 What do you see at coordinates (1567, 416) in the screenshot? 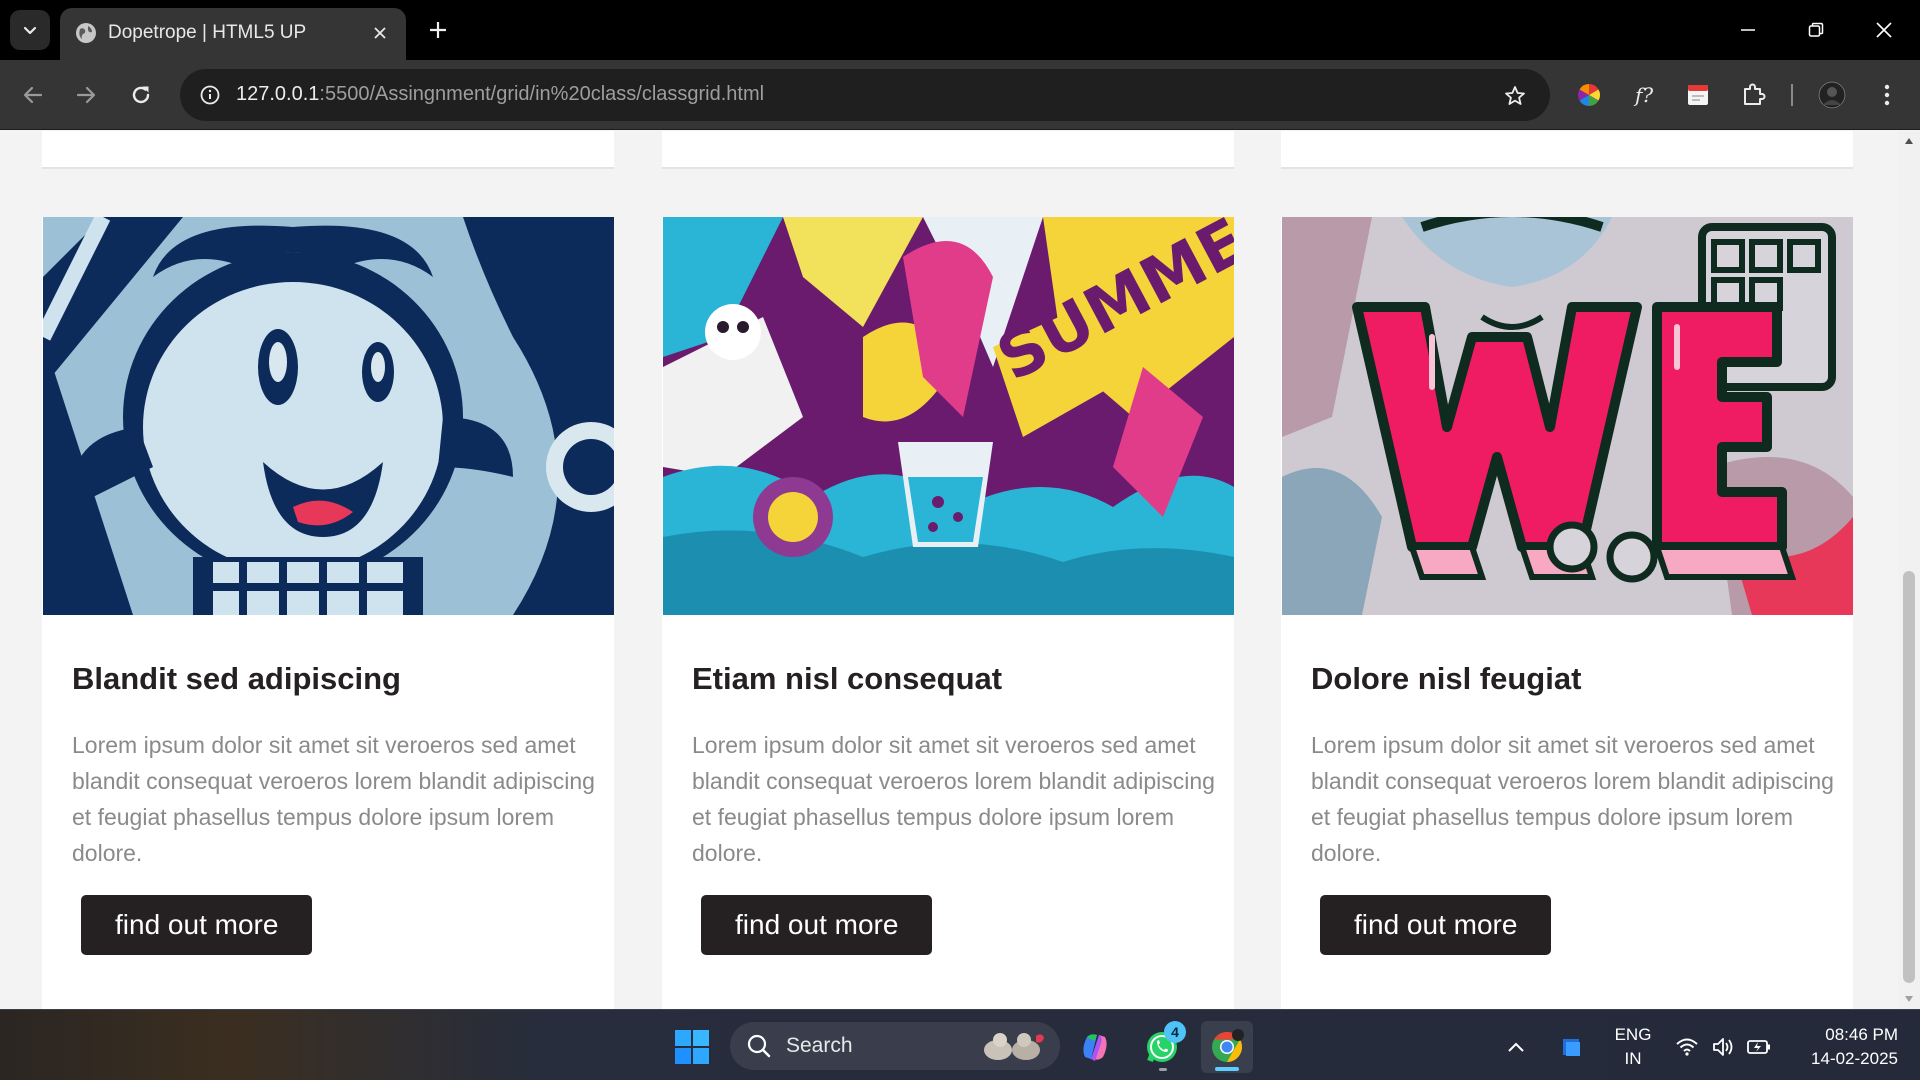
I see `card-image-we: WE` at bounding box center [1567, 416].